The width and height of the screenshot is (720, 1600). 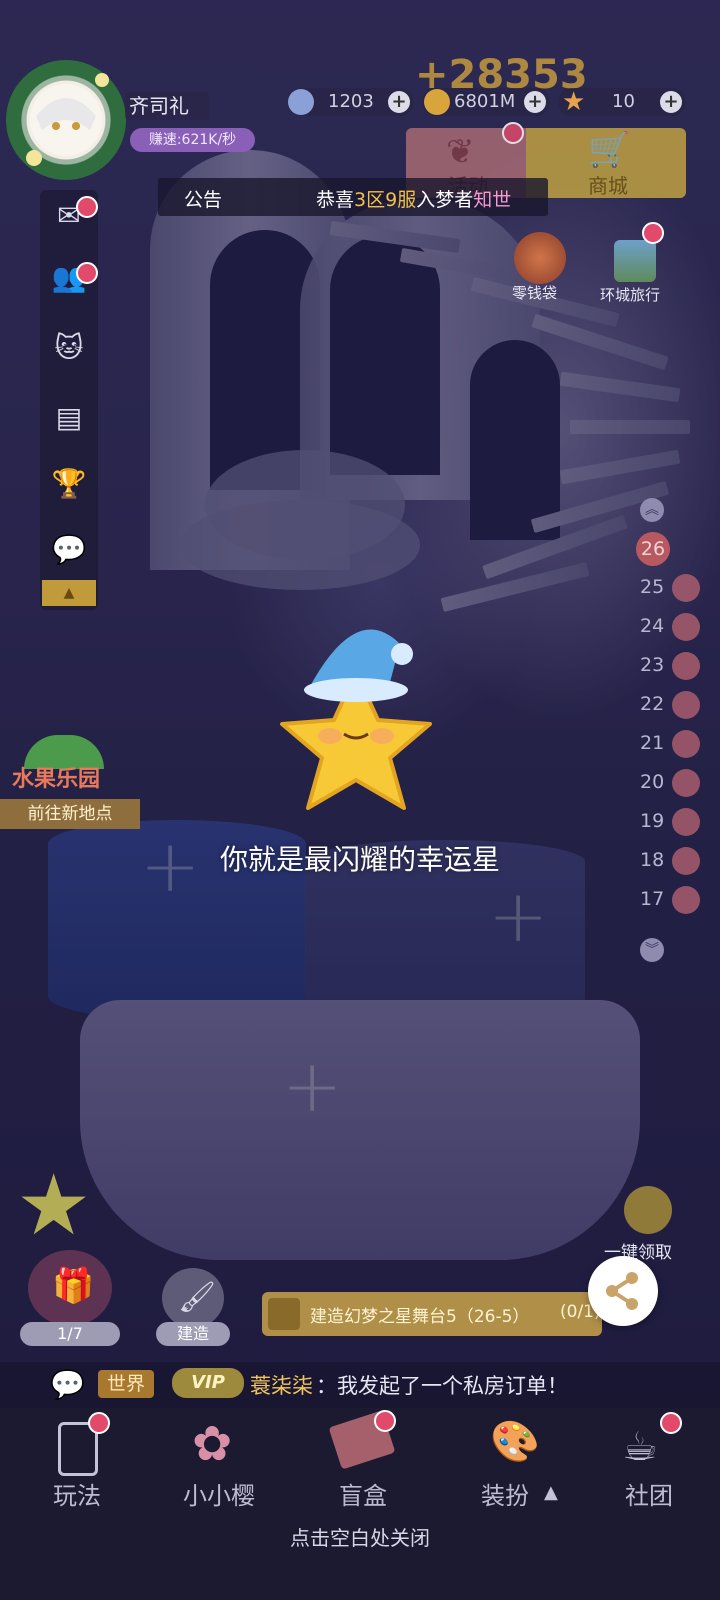 I want to click on build-button: 🖌 建造, so click(x=193, y=1307).